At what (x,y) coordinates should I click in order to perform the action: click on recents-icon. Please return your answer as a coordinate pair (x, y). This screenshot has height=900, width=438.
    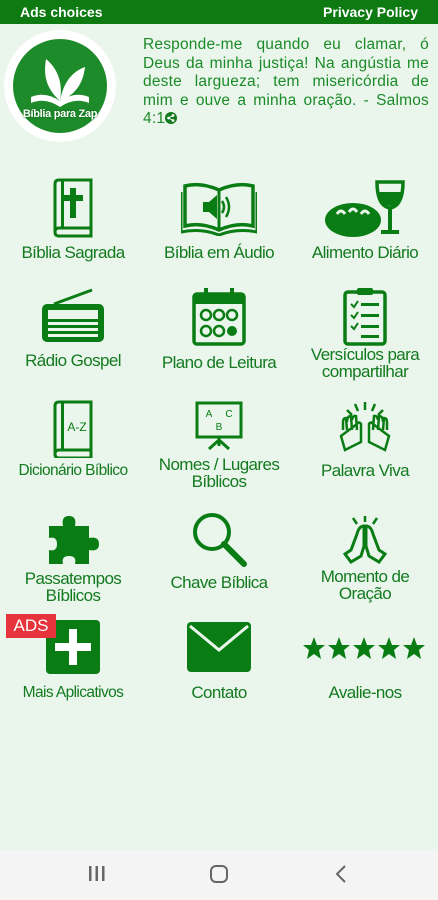
    Looking at the image, I should click on (97, 876).